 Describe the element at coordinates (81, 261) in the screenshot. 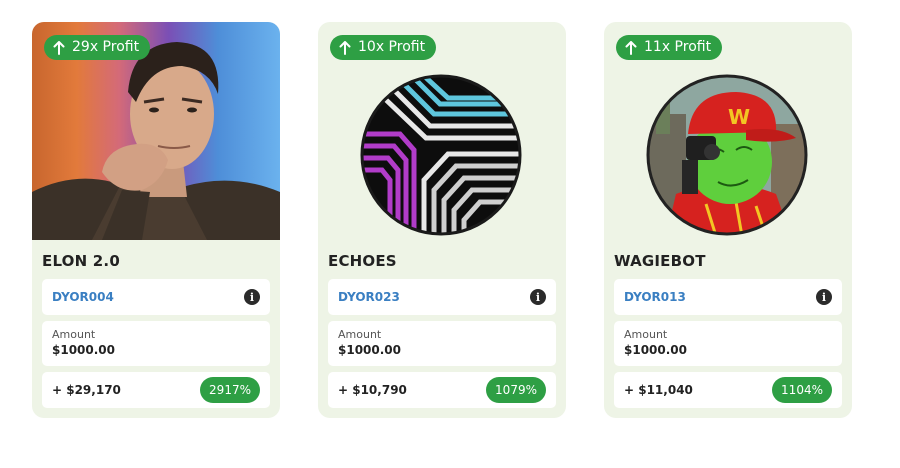

I see `token-name: ELON 2.0` at that location.